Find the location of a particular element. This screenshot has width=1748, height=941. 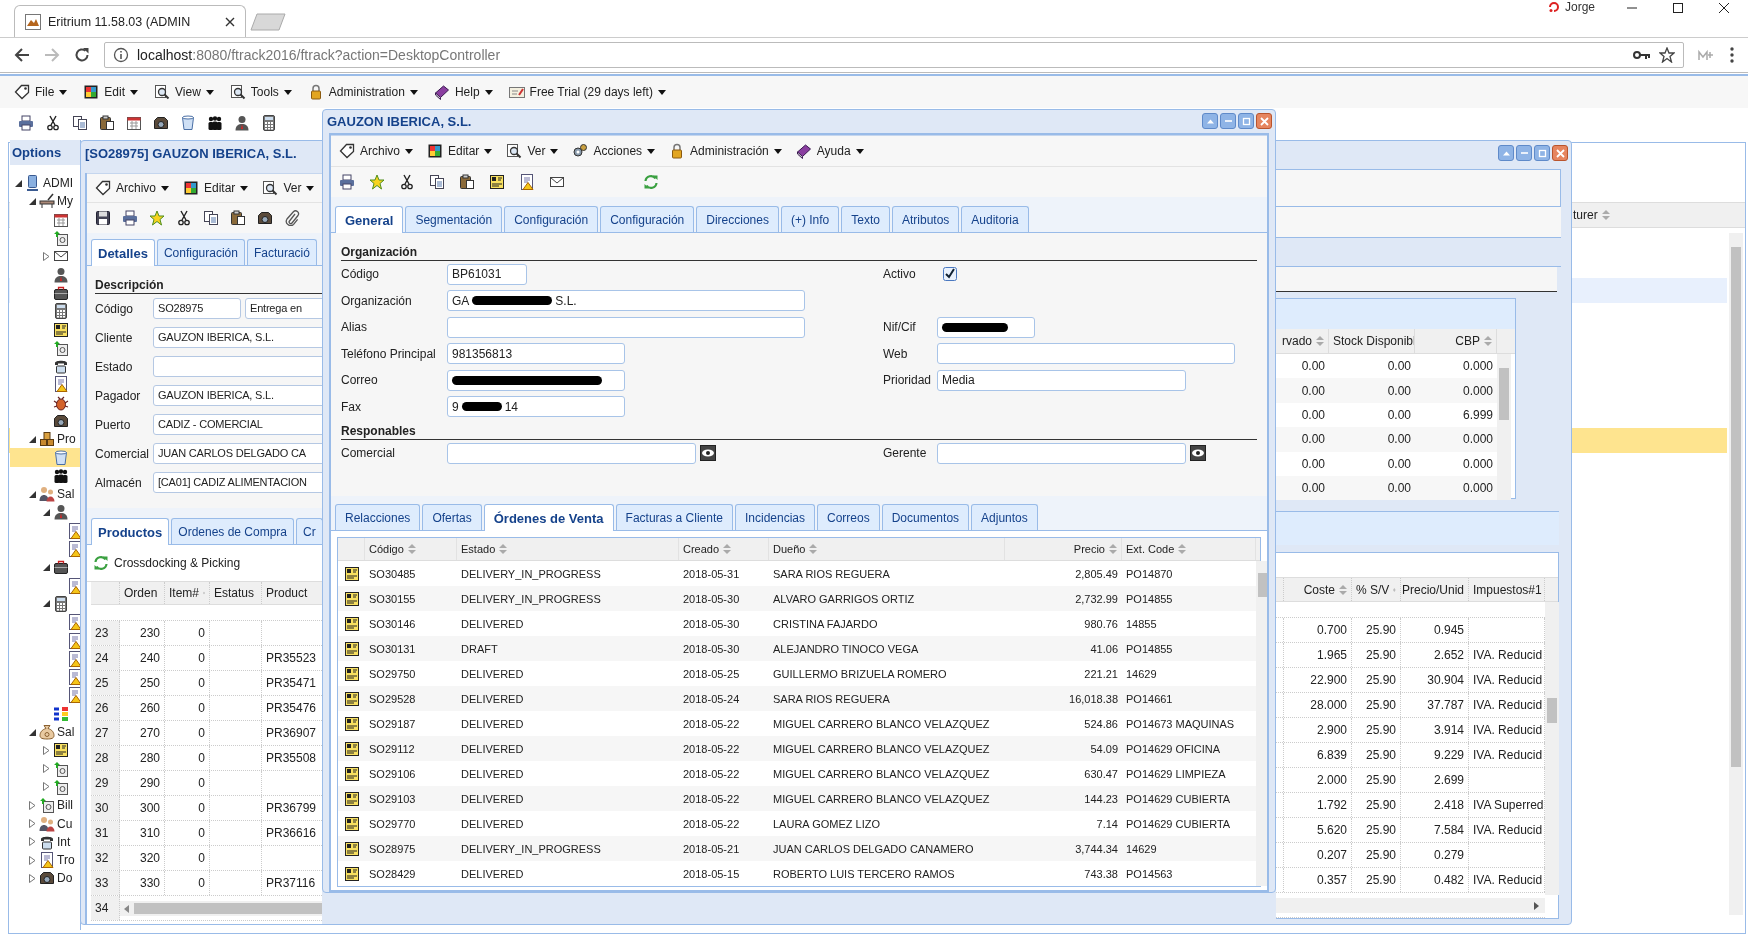

table-row: SO29187 DELIVERED 2018-05-22 MIGUEL CARRERO BLANCO VELAZQUEZ 524.86 PO14673 MAQUINAS is located at coordinates (797, 723).